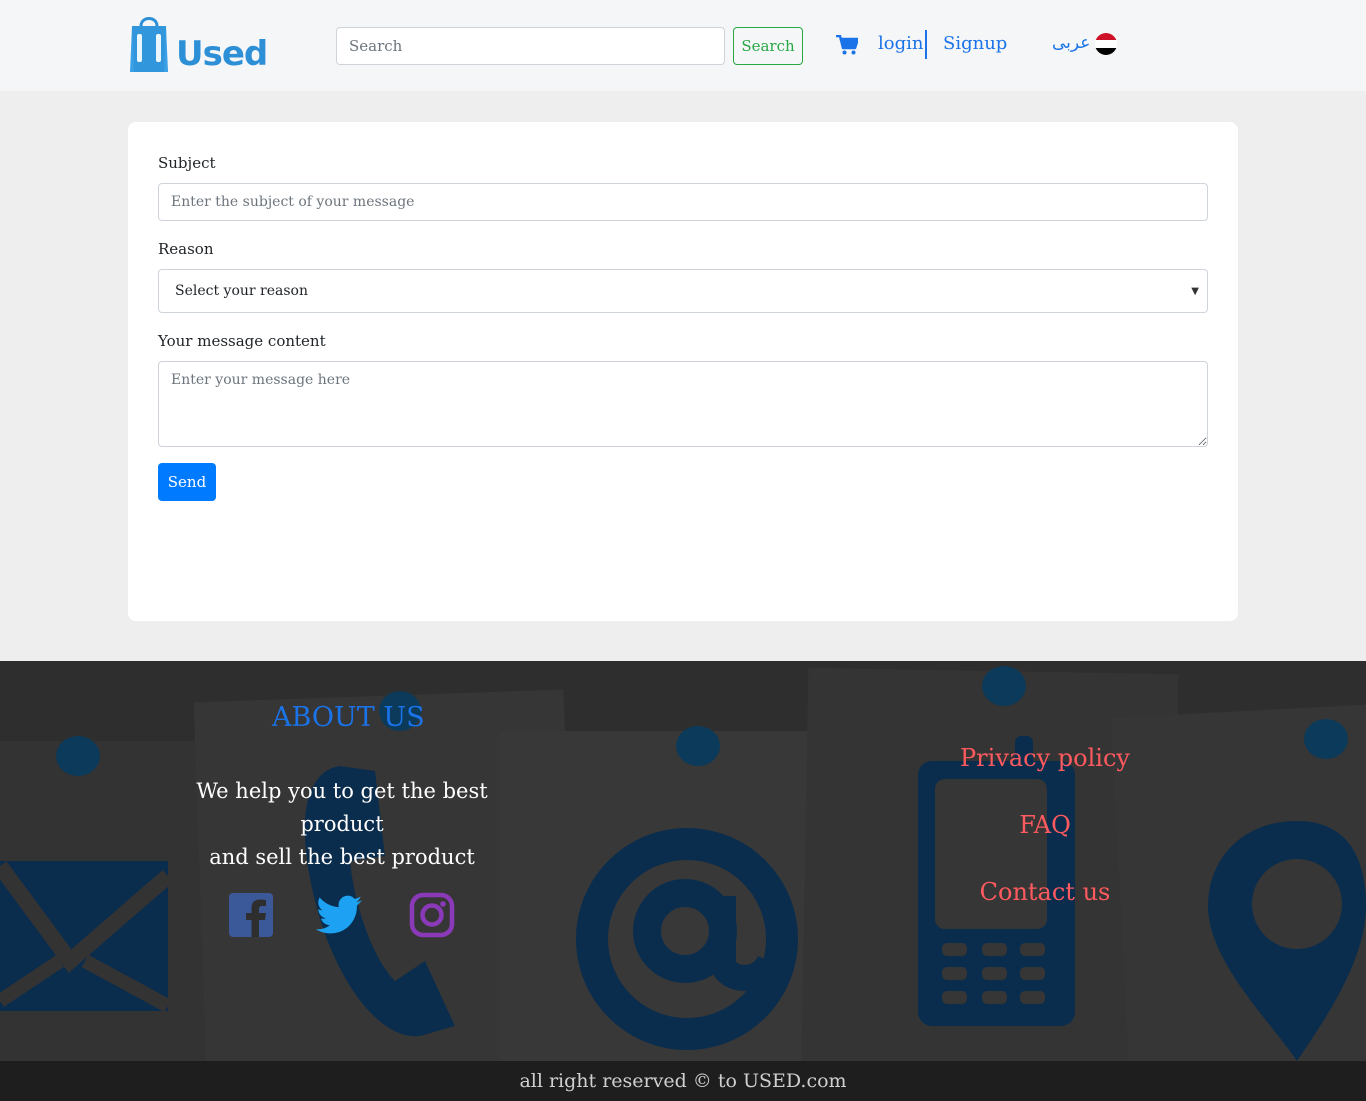 The height and width of the screenshot is (1101, 1366). Describe the element at coordinates (1106, 44) in the screenshot. I see `egypt-flag-icon` at that location.